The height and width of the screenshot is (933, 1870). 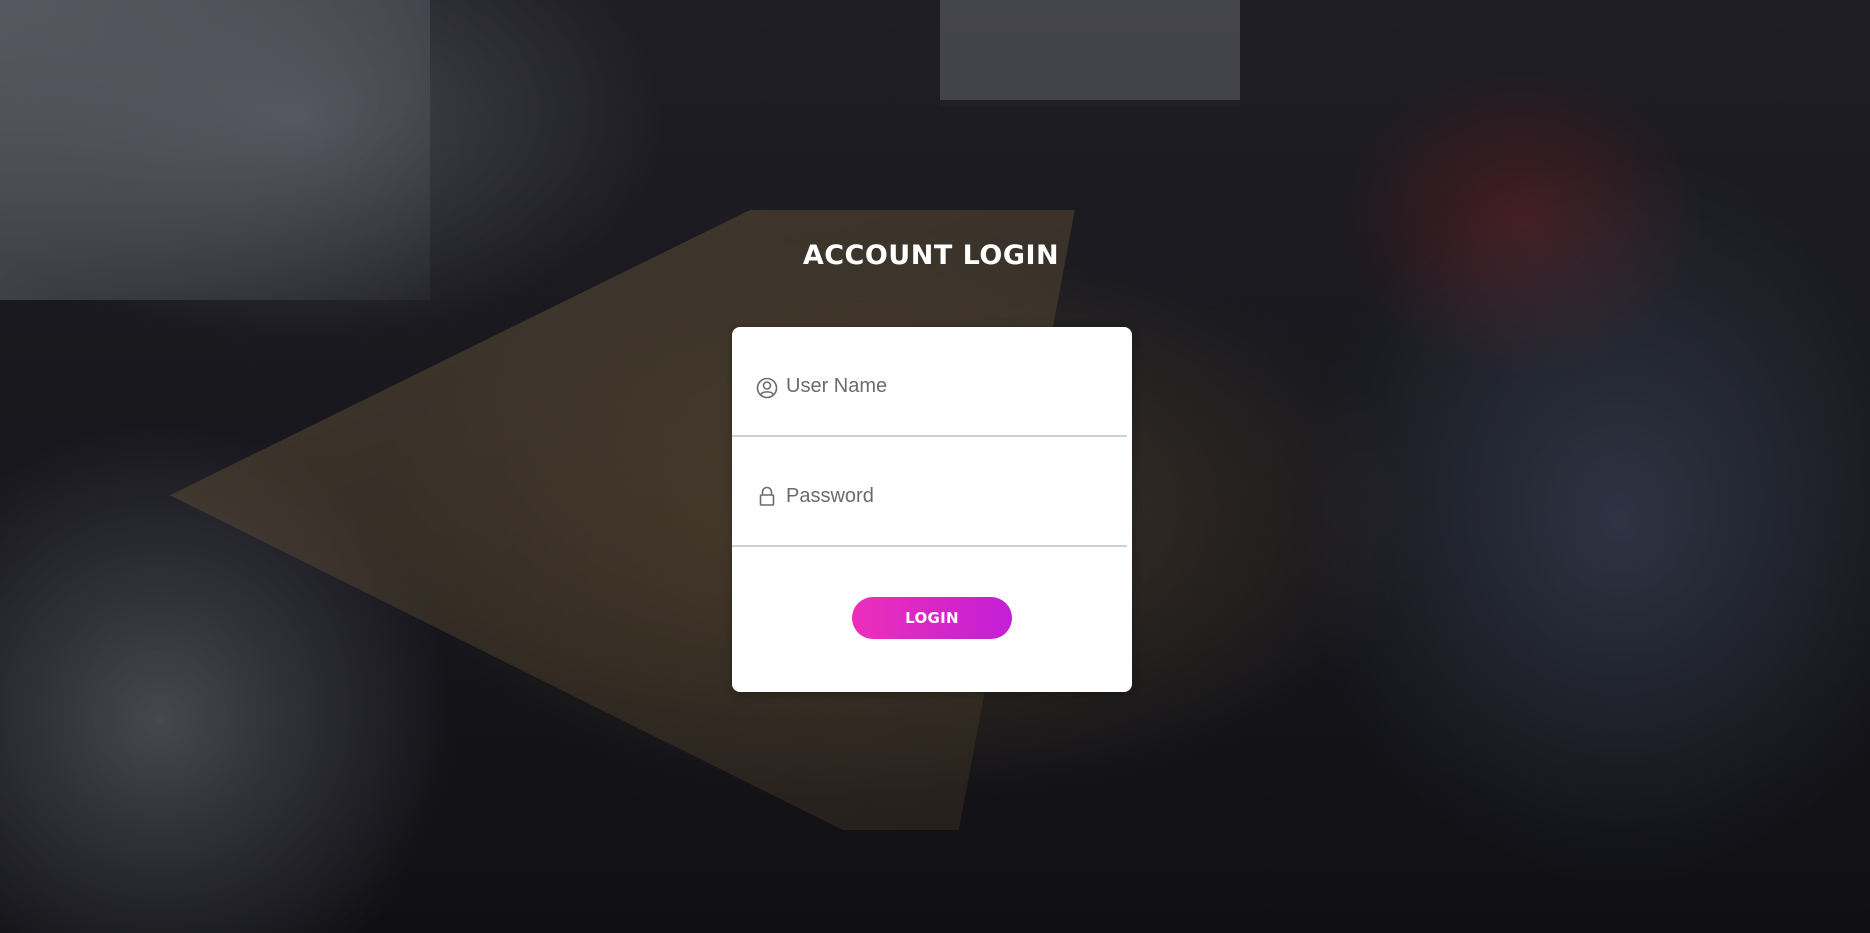 What do you see at coordinates (932, 618) in the screenshot?
I see `login-button: LOGIN` at bounding box center [932, 618].